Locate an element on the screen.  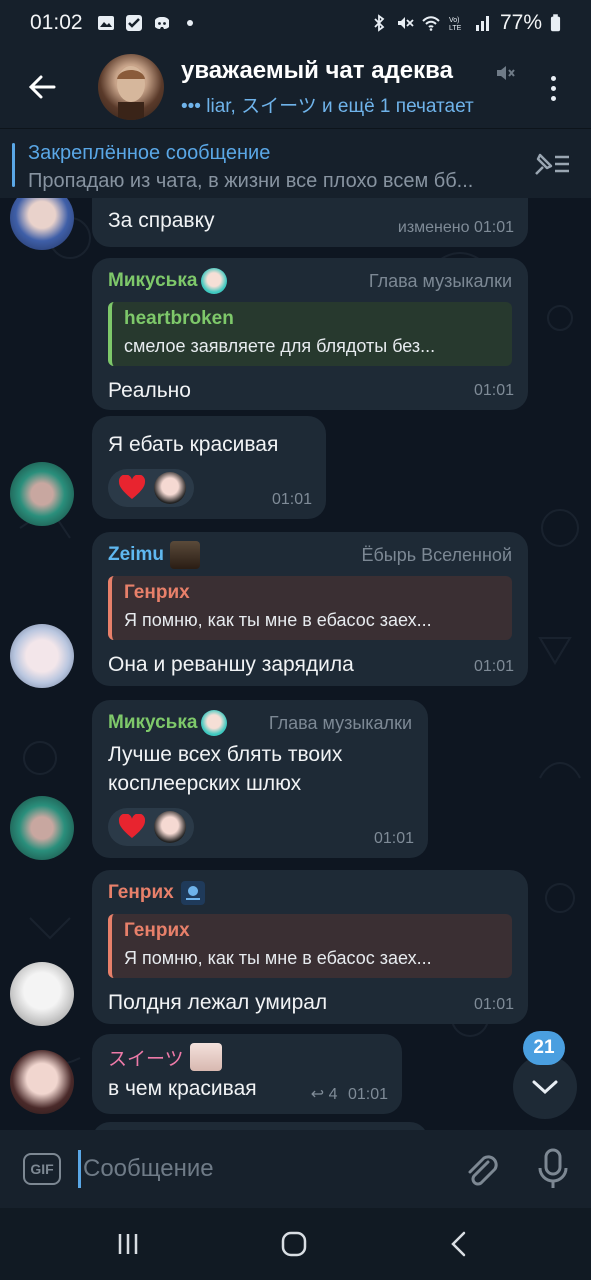
message-meta: ↩ 4 01:01 is located at coordinates (349, 1094).